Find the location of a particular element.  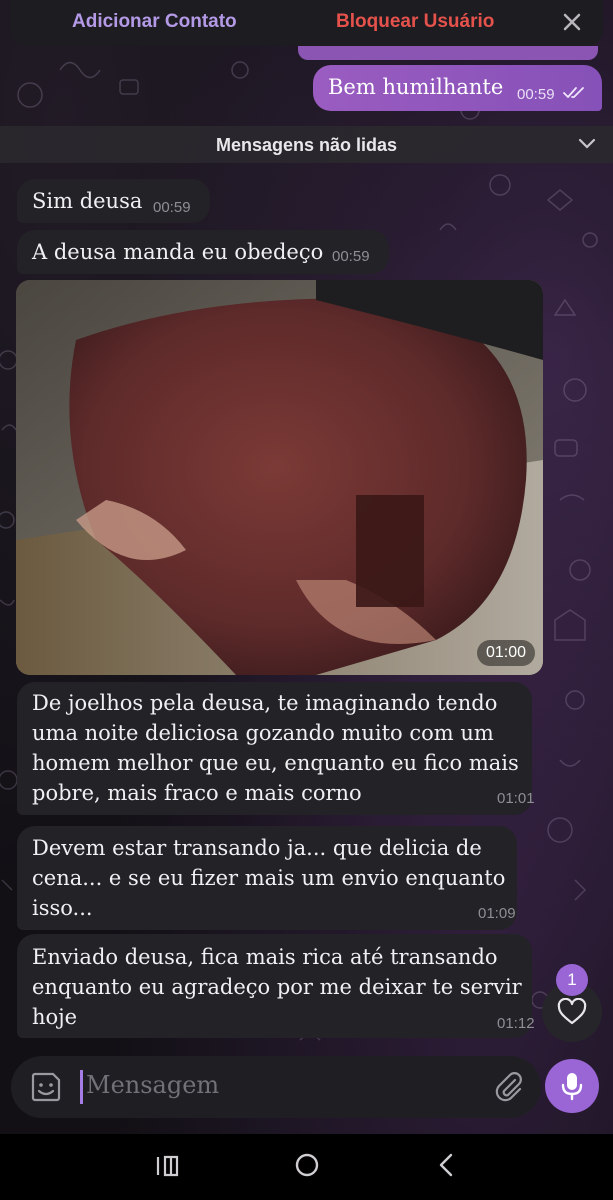

message-text: Sim deusa is located at coordinates (87, 201).